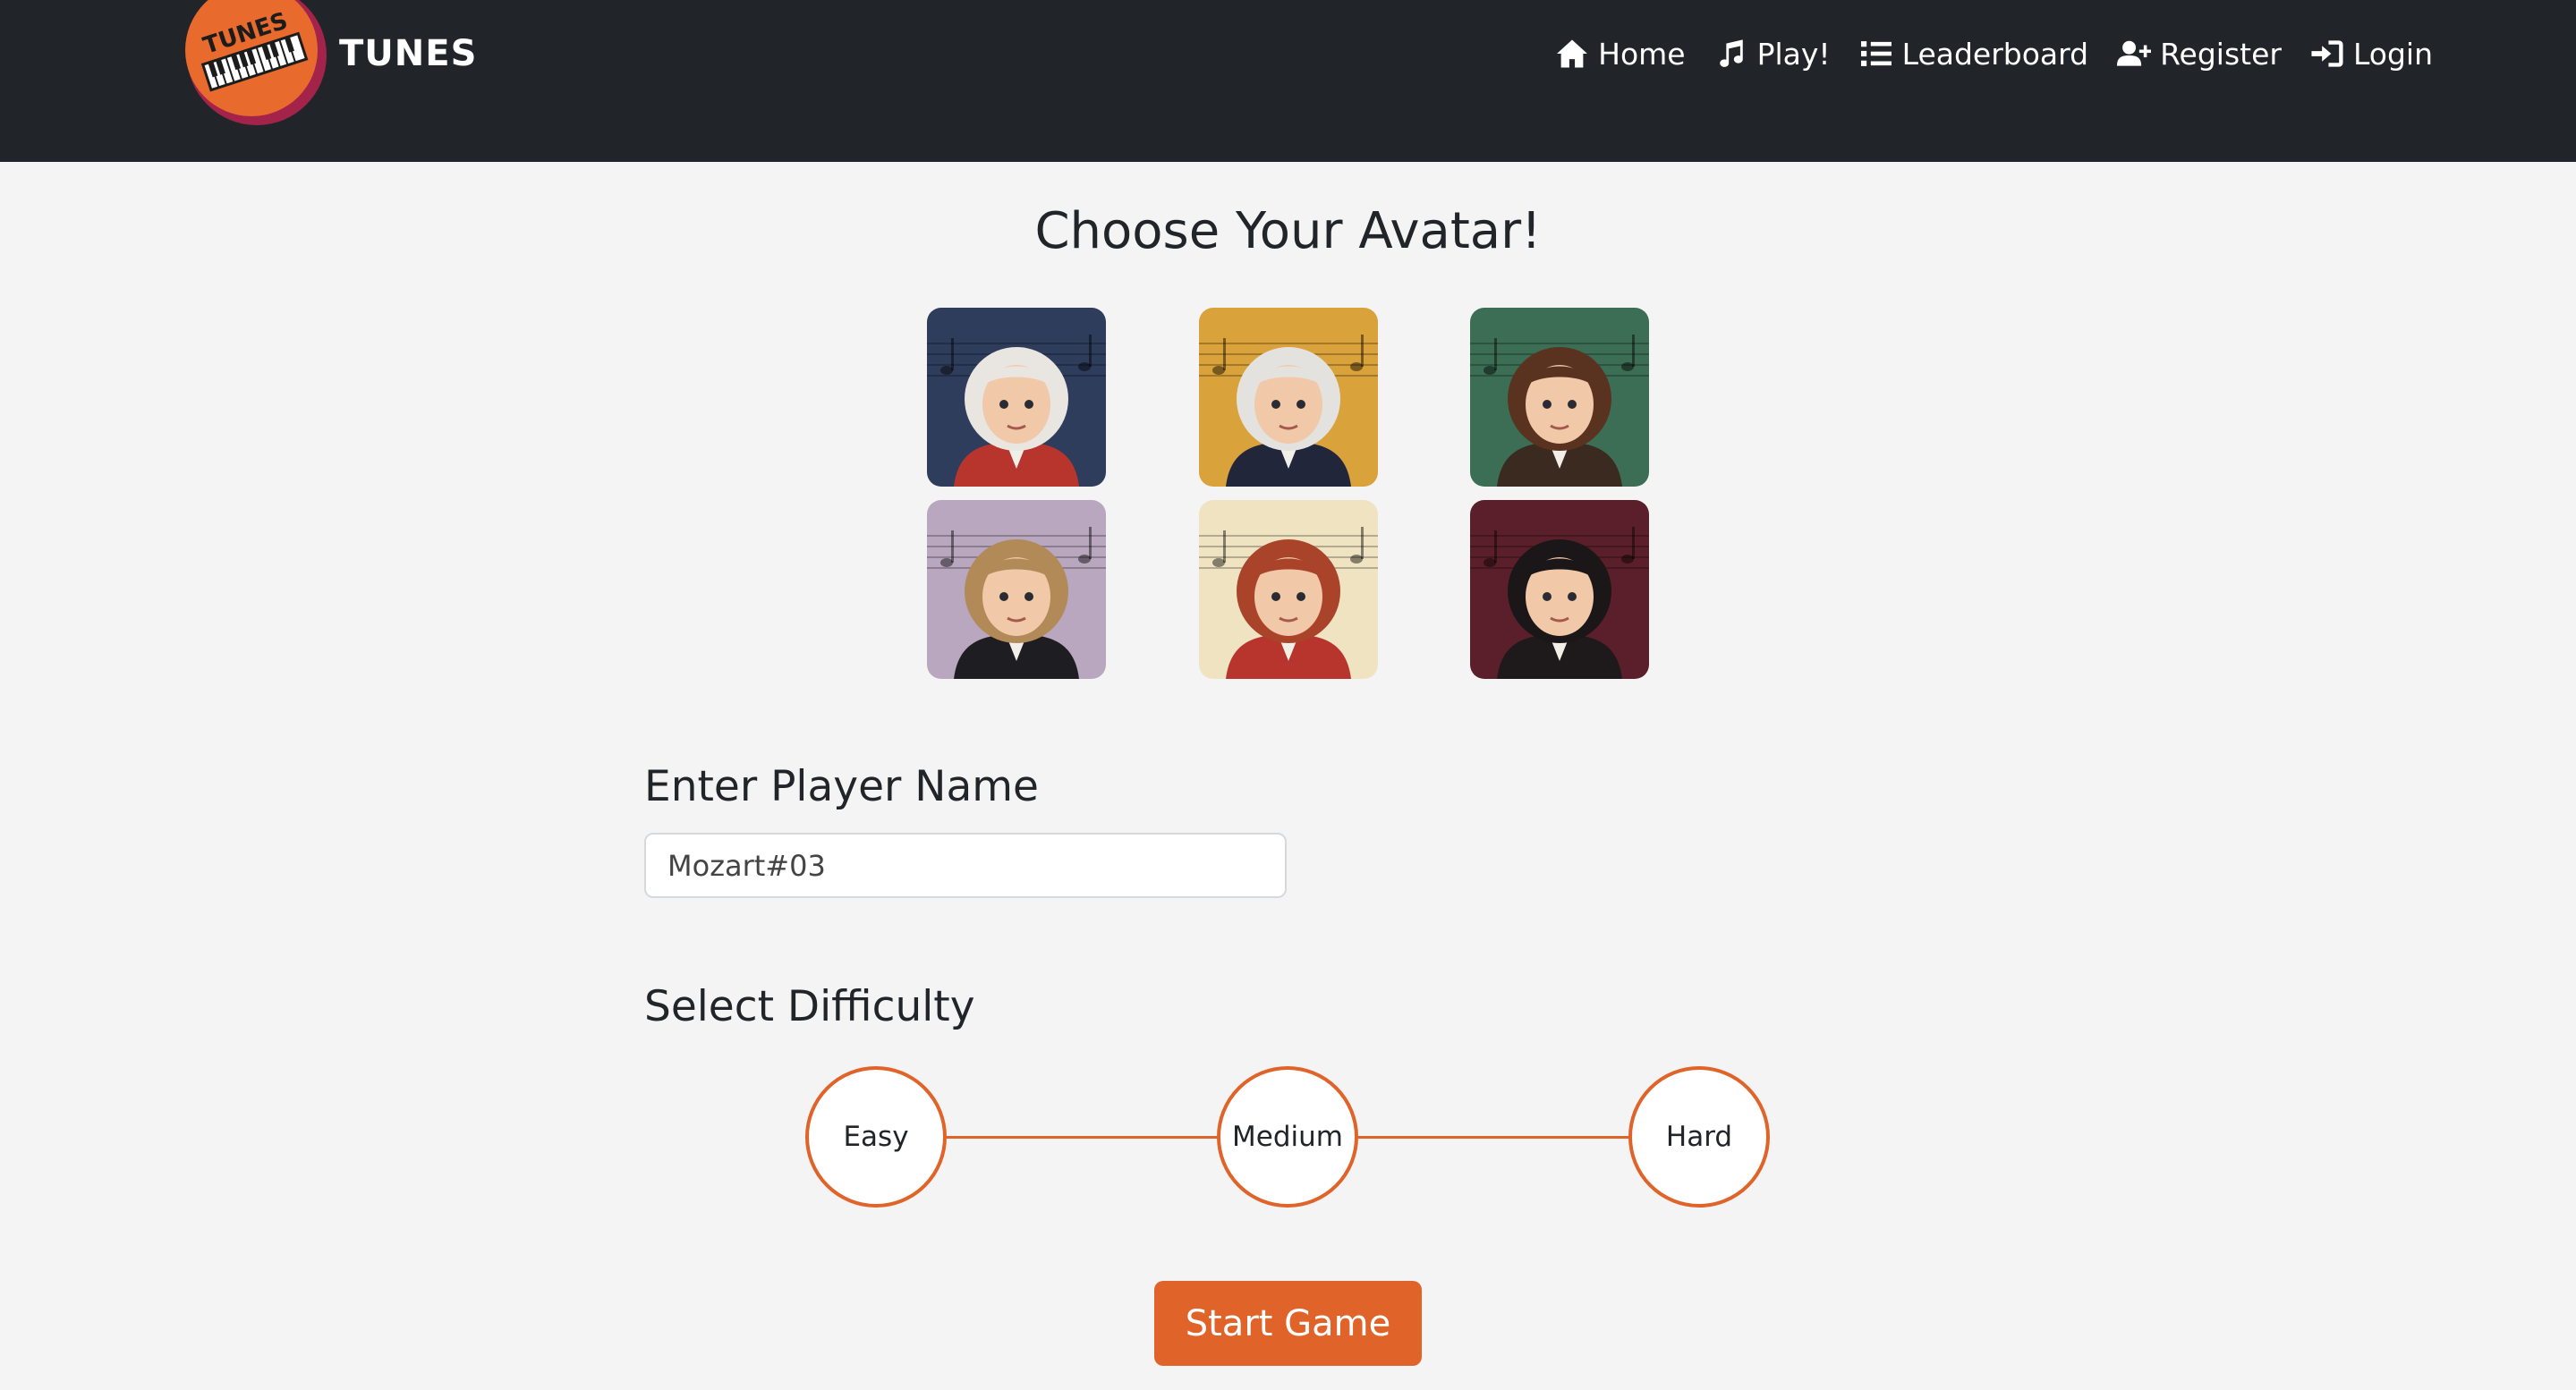  Describe the element at coordinates (255, 62) in the screenshot. I see `brand-logo: TUNES` at that location.